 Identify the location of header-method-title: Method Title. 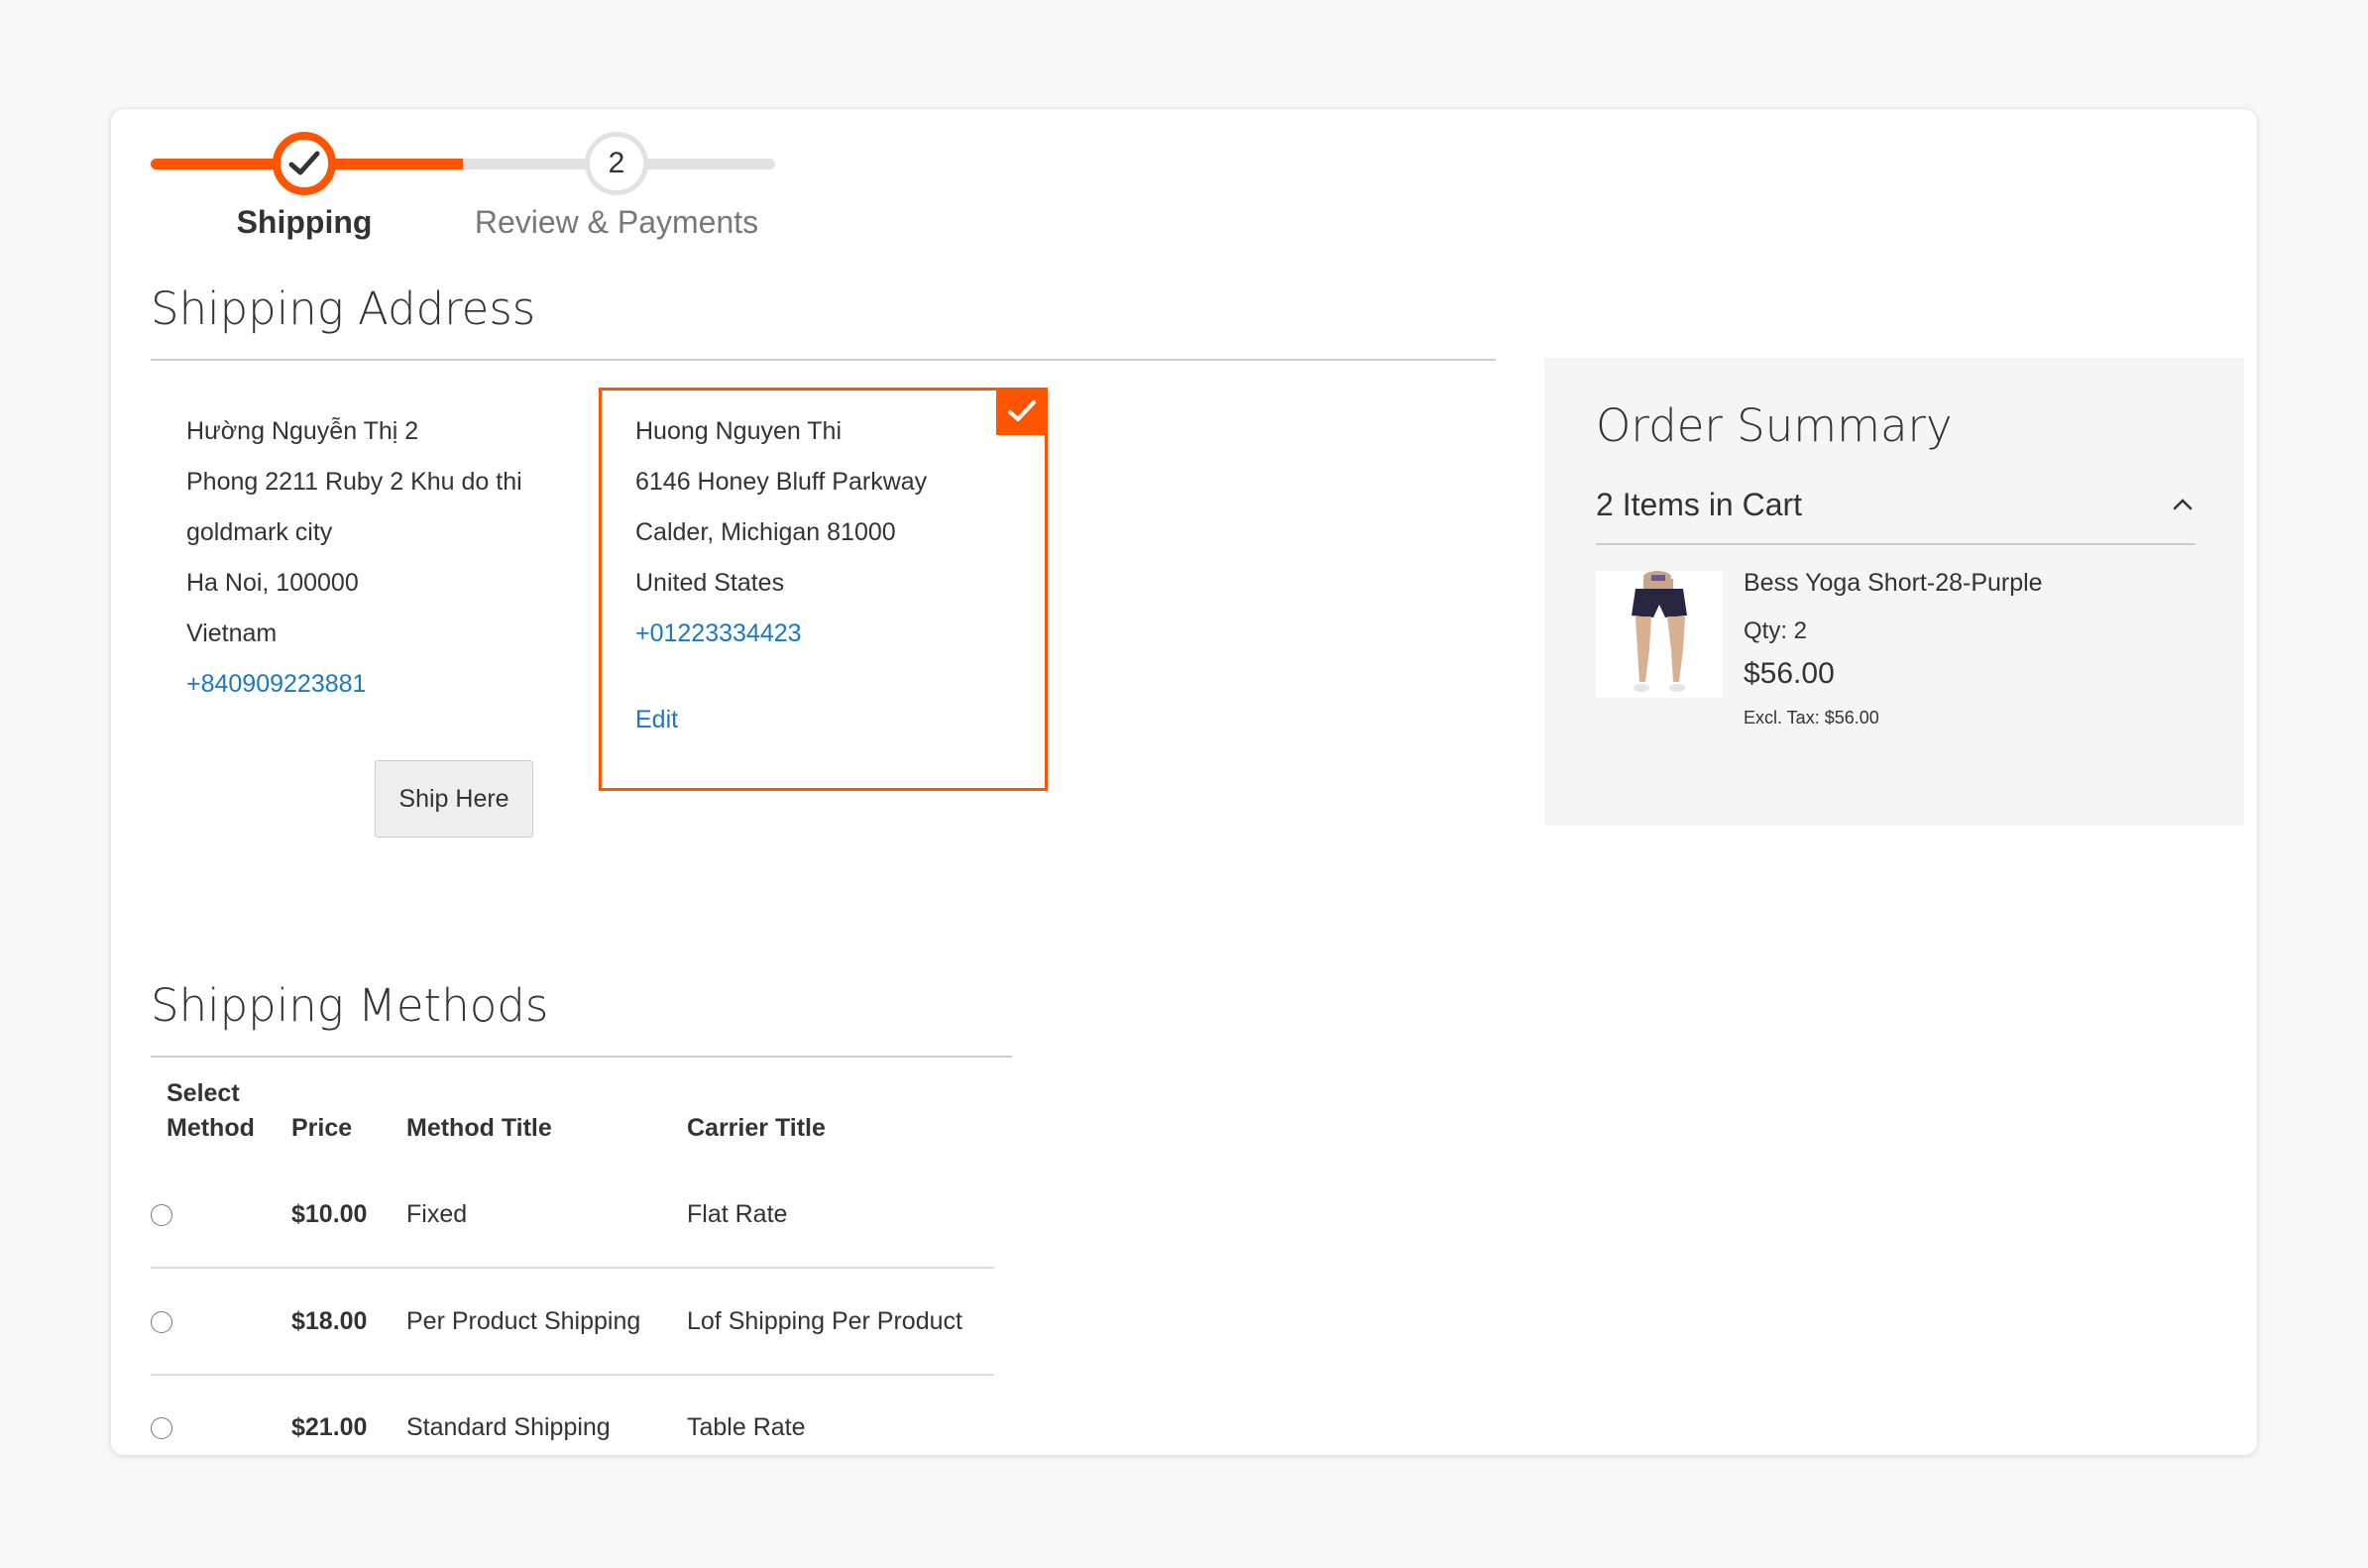
(479, 1128).